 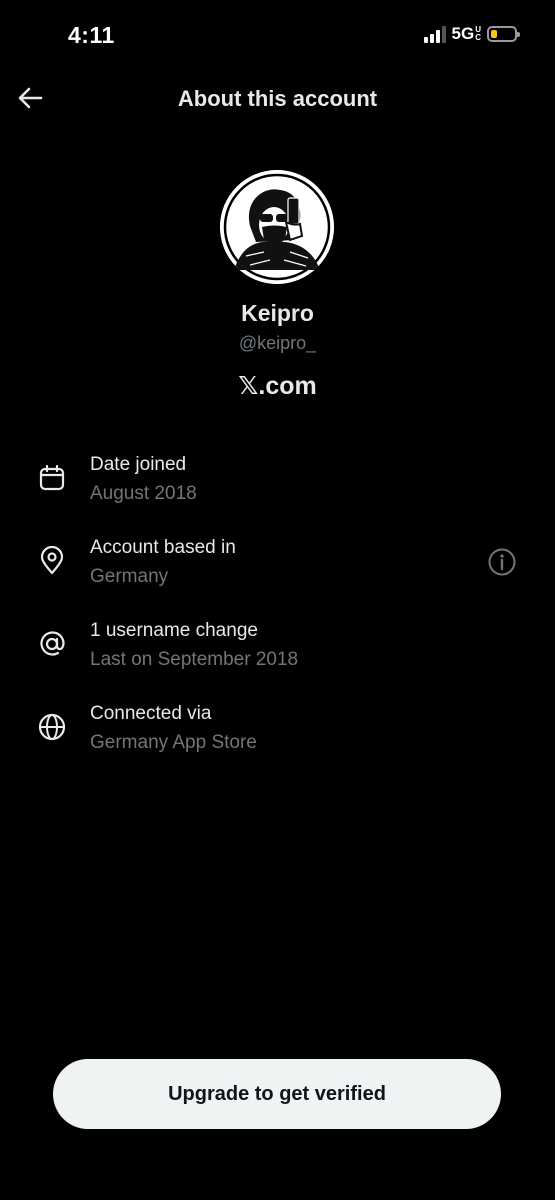 I want to click on page-title: About this account, so click(x=277, y=98).